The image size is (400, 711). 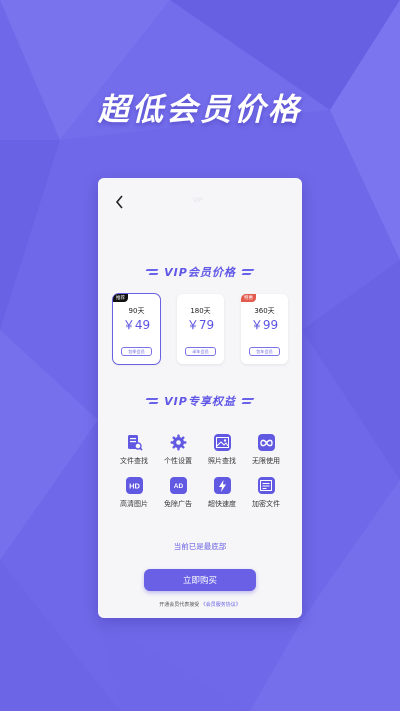 I want to click on plan-duration: 90天, so click(x=136, y=311).